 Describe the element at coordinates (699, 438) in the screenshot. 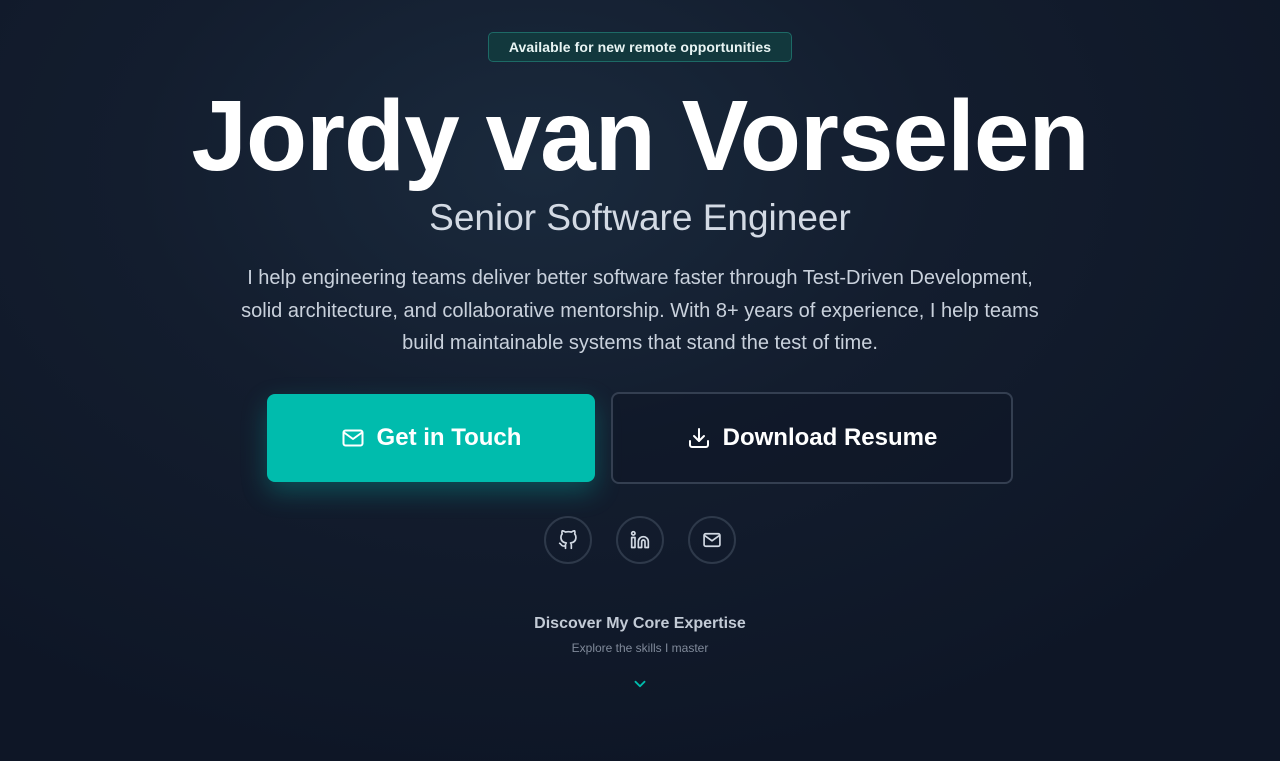

I see `download-icon` at that location.